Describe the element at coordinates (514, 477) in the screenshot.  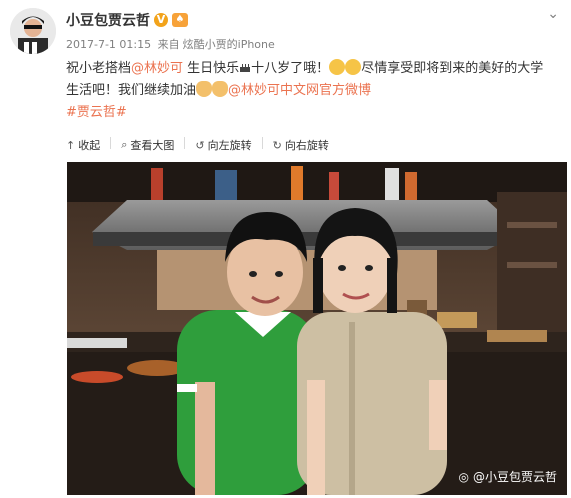
I see `watermark-text: @小豆包贾云哲` at that location.